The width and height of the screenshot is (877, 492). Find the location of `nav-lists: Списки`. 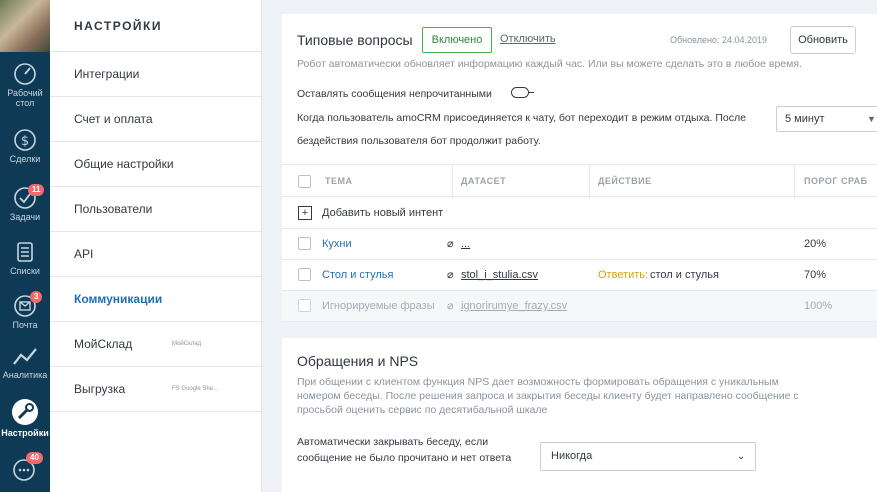

nav-lists: Списки is located at coordinates (25, 258).